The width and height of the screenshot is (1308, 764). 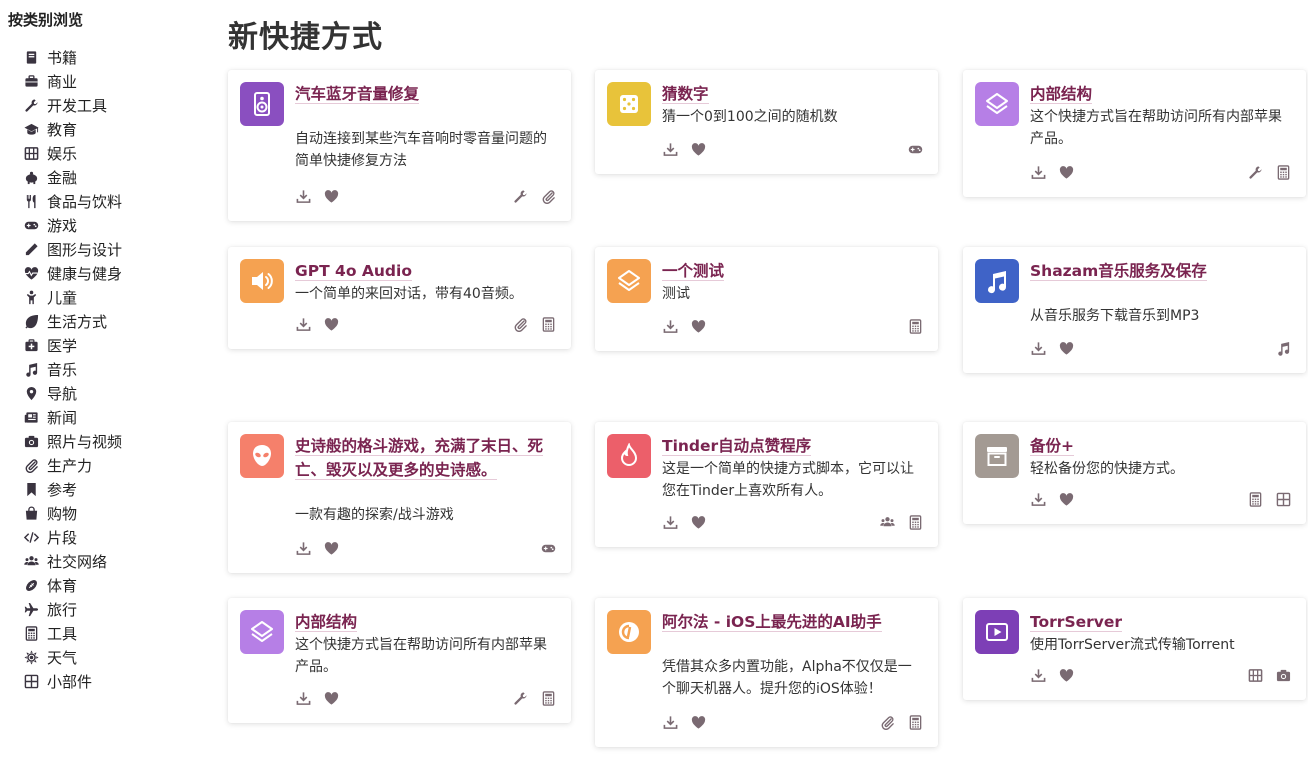 I want to click on shortcut-title-link: 阿尔法 - iOS上最先进的AI助手, so click(x=793, y=622).